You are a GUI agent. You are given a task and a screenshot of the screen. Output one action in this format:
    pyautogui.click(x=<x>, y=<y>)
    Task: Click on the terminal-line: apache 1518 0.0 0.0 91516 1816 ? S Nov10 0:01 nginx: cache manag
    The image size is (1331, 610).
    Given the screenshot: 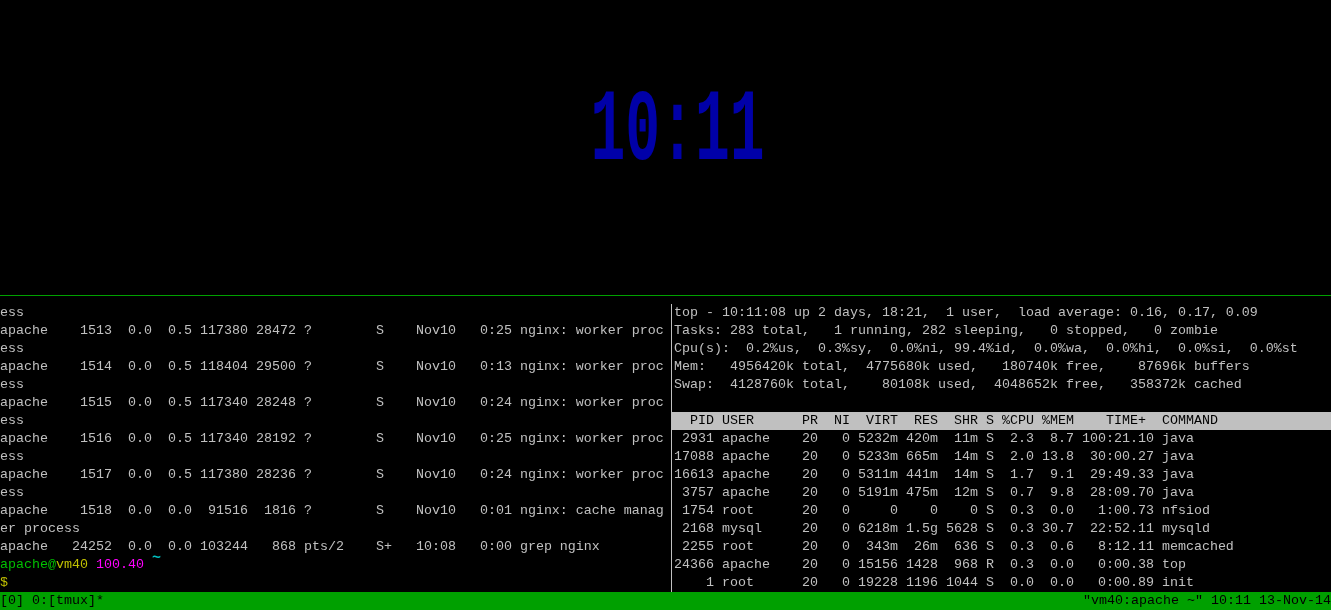 What is the action you would take?
    pyautogui.click(x=332, y=511)
    